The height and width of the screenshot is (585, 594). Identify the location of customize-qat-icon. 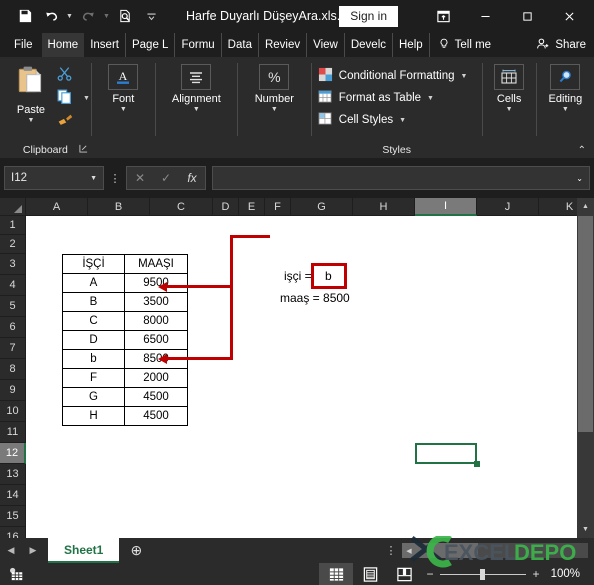
(151, 16).